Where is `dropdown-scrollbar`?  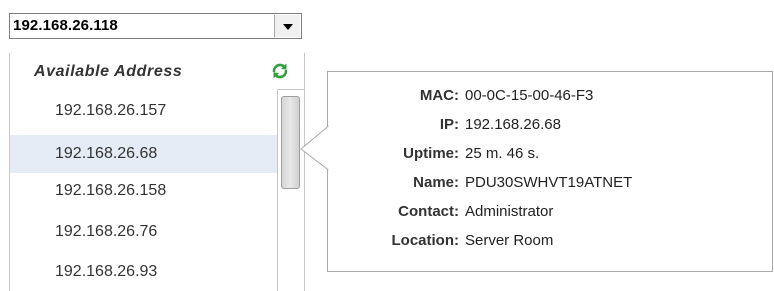 dropdown-scrollbar is located at coordinates (290, 190).